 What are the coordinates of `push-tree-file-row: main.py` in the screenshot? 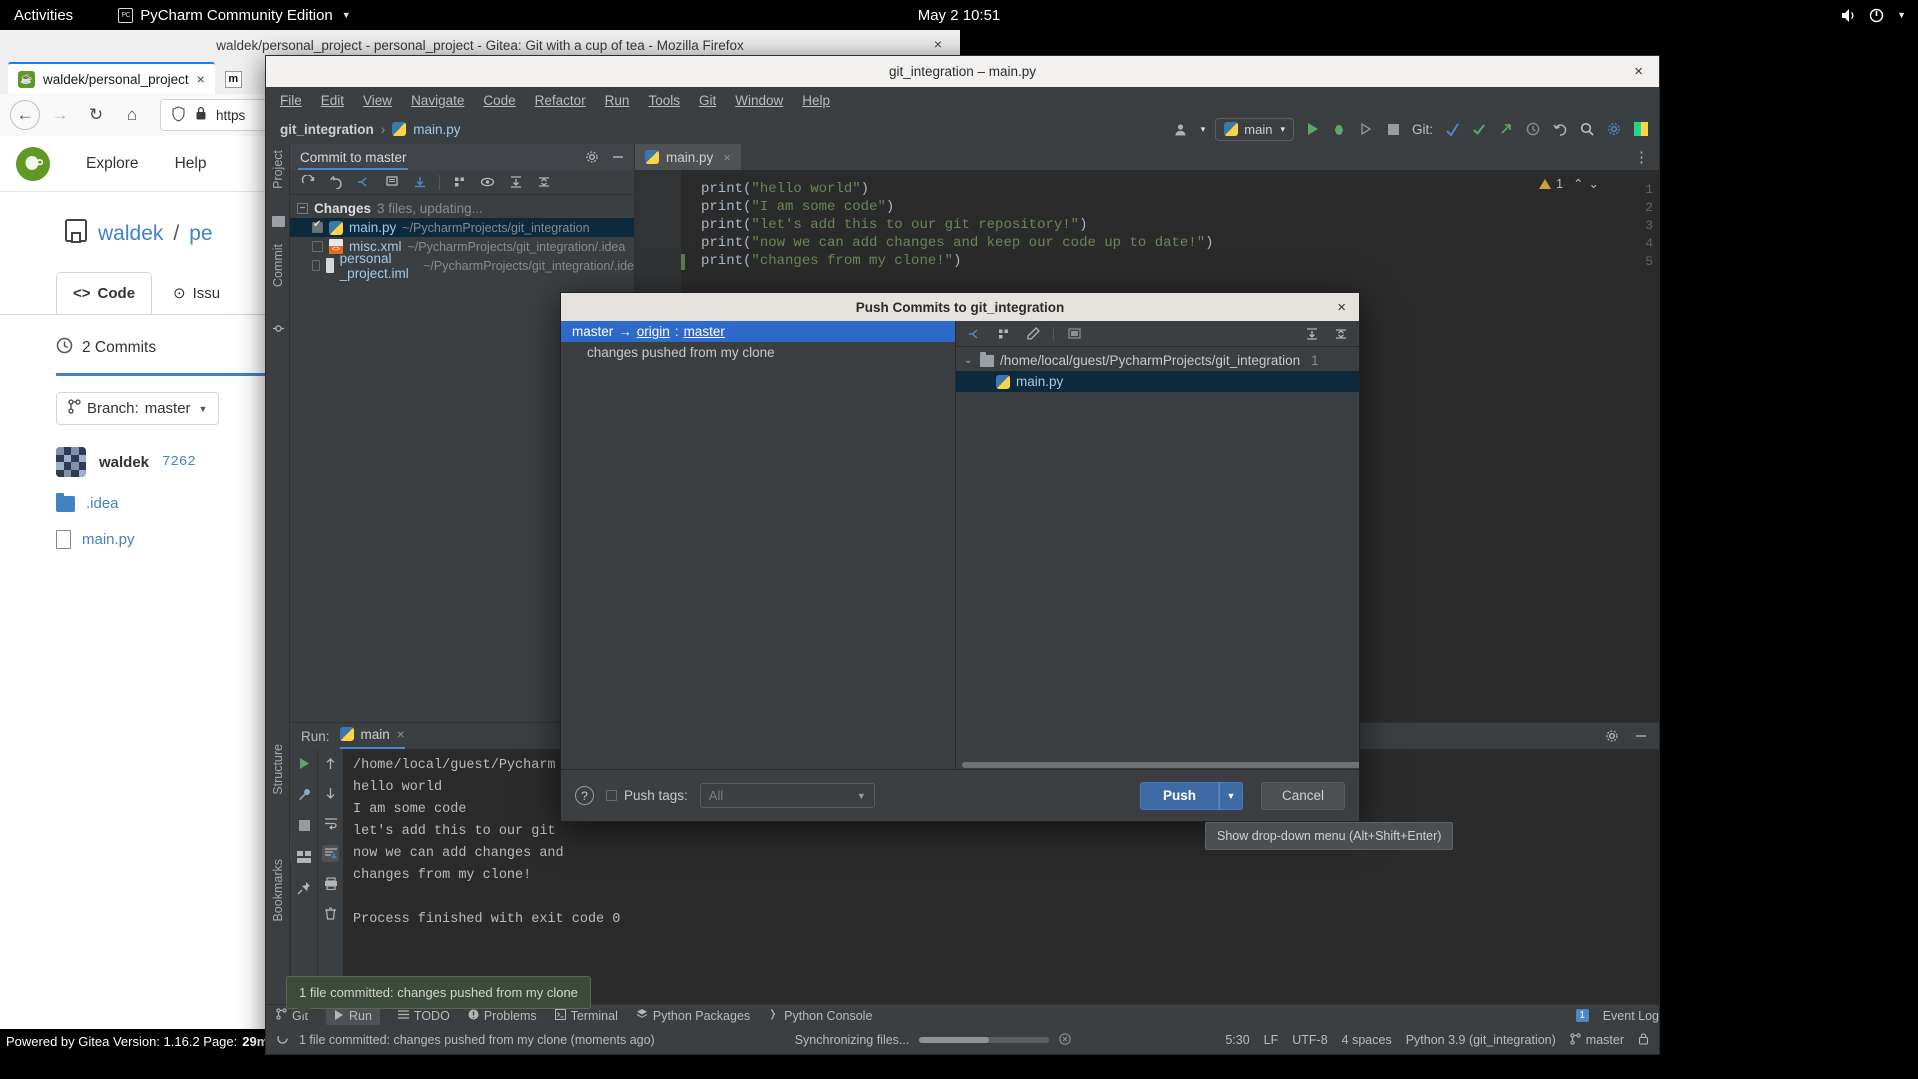 It's located at (1157, 381).